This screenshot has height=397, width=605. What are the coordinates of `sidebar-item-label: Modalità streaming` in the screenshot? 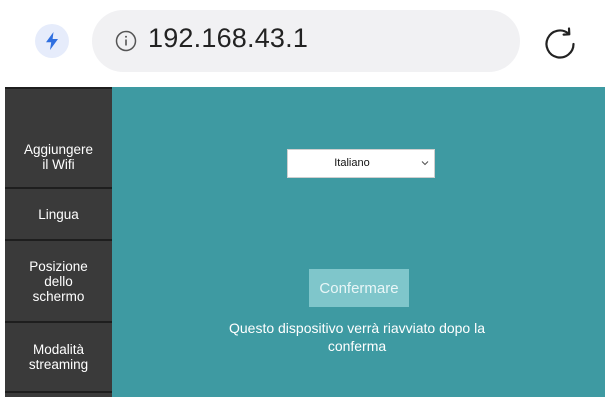 It's located at (58, 357).